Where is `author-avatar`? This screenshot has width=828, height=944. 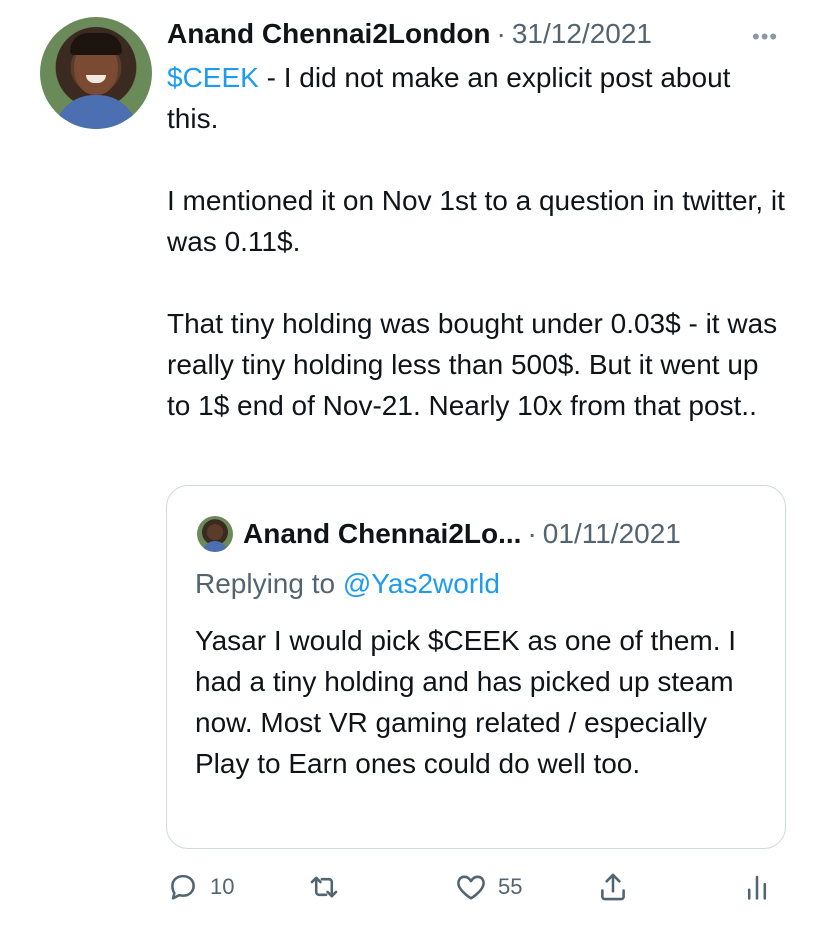
author-avatar is located at coordinates (96, 73).